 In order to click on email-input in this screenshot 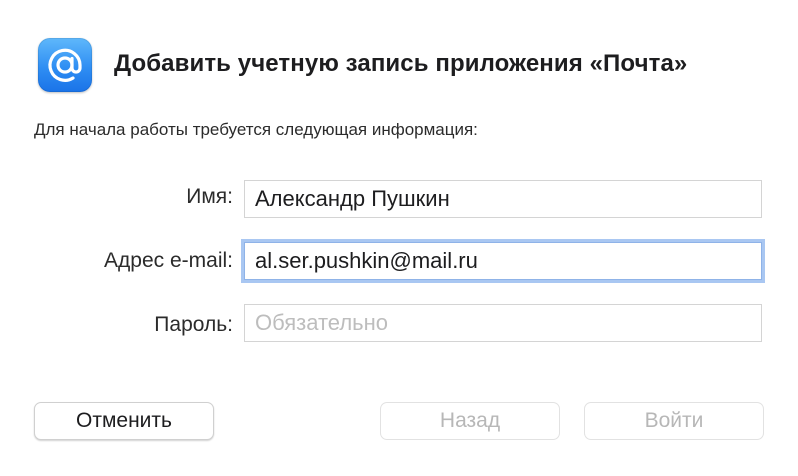, I will do `click(503, 261)`.